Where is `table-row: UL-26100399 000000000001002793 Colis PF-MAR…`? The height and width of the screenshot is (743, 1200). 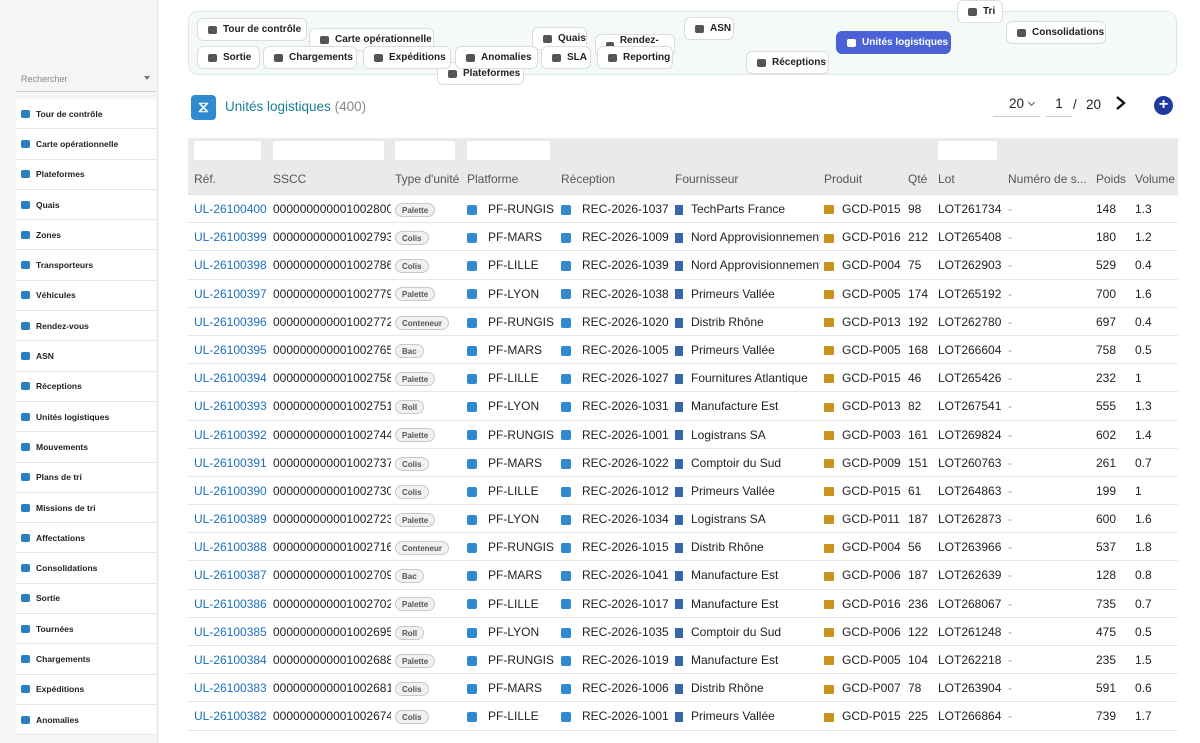 table-row: UL-26100399 000000000001002793 Colis PF-MAR… is located at coordinates (683, 237).